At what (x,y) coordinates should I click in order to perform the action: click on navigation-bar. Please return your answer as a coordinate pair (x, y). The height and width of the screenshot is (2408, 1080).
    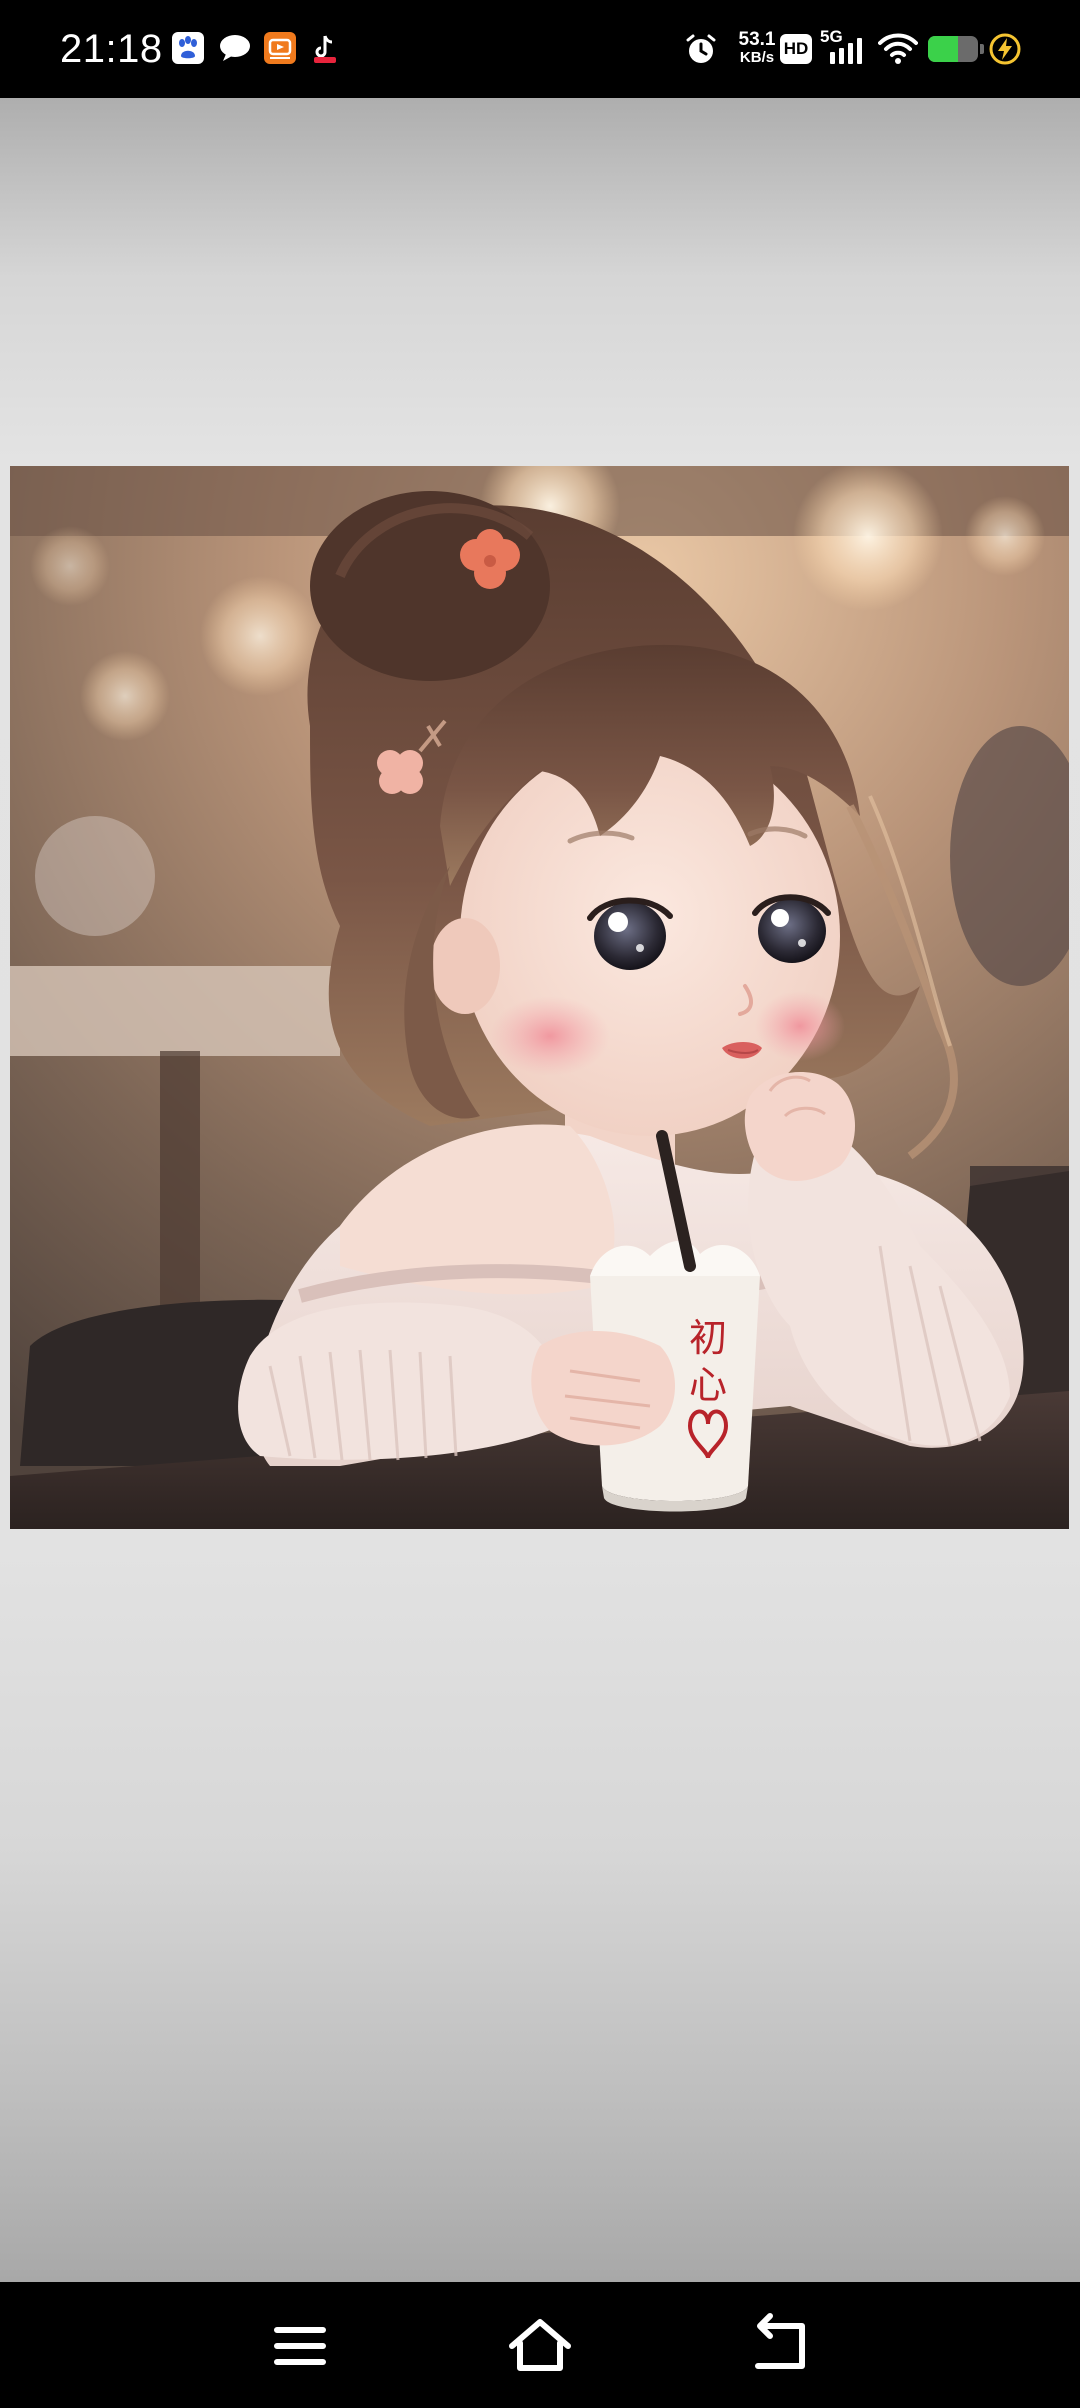
    Looking at the image, I should click on (540, 2345).